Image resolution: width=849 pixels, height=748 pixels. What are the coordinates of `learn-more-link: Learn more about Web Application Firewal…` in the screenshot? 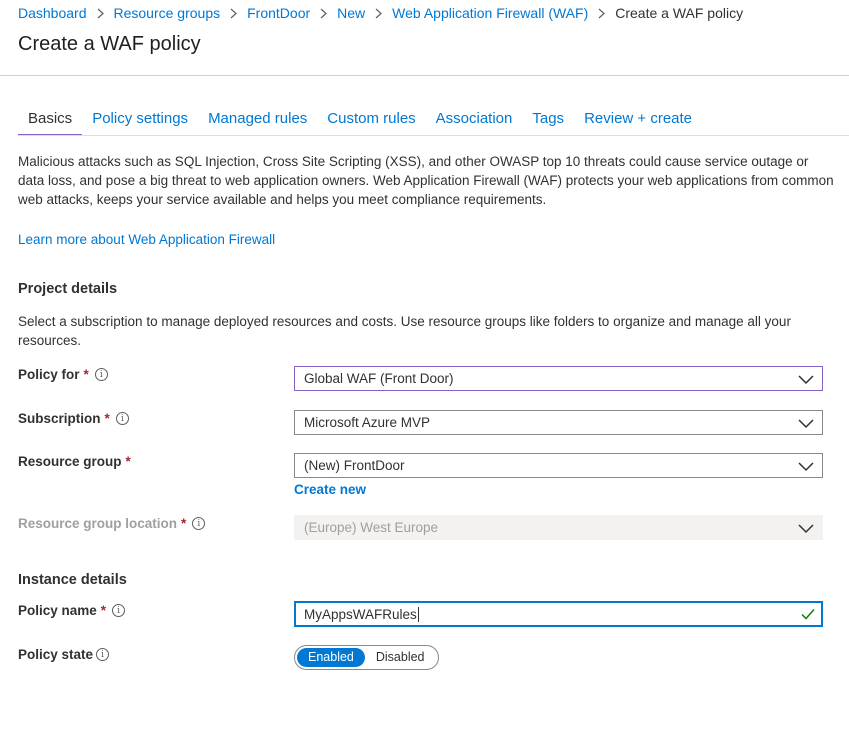 It's located at (146, 239).